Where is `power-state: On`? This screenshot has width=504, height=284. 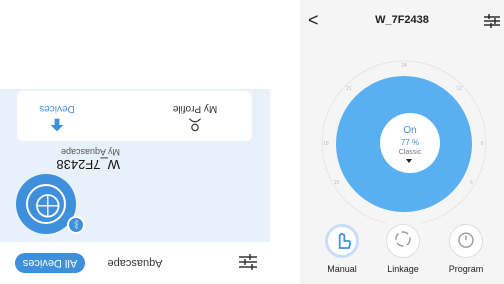
power-state: On is located at coordinates (410, 130).